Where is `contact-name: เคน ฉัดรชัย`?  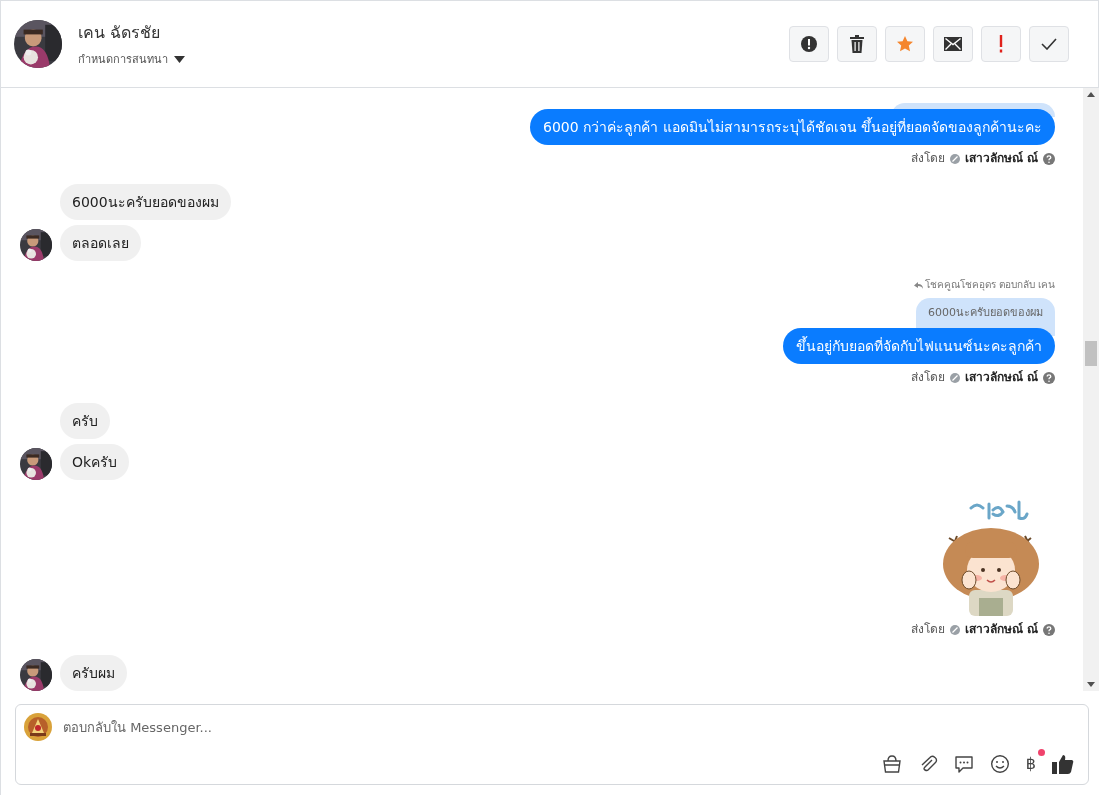
contact-name: เคน ฉัดรชัย is located at coordinates (120, 33).